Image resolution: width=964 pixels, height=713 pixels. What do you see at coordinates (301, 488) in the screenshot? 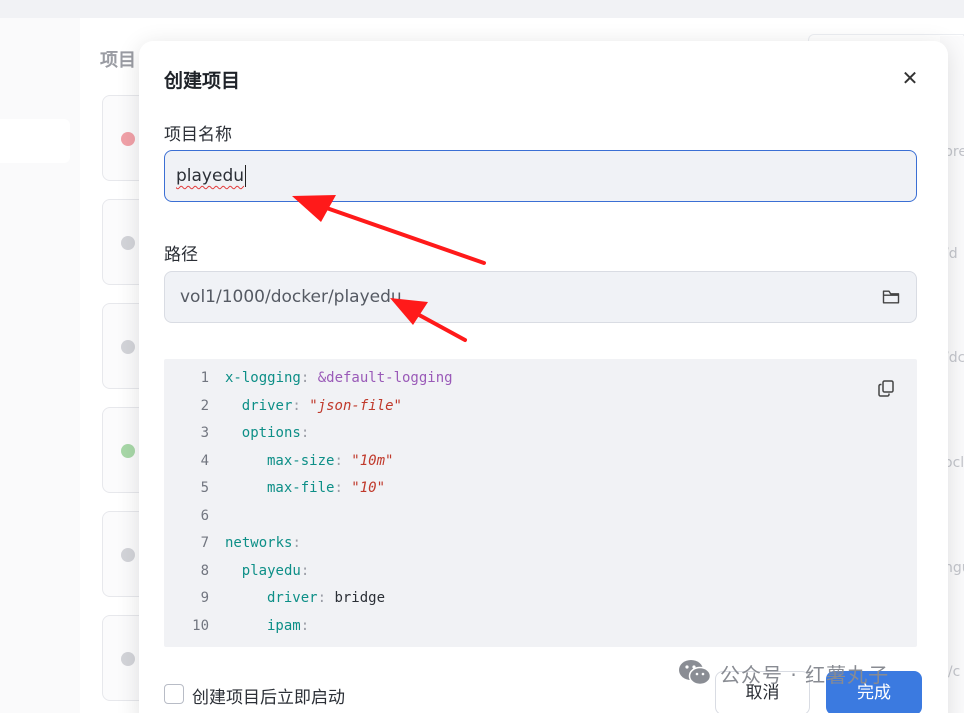
I see `yaml-key: max-file` at bounding box center [301, 488].